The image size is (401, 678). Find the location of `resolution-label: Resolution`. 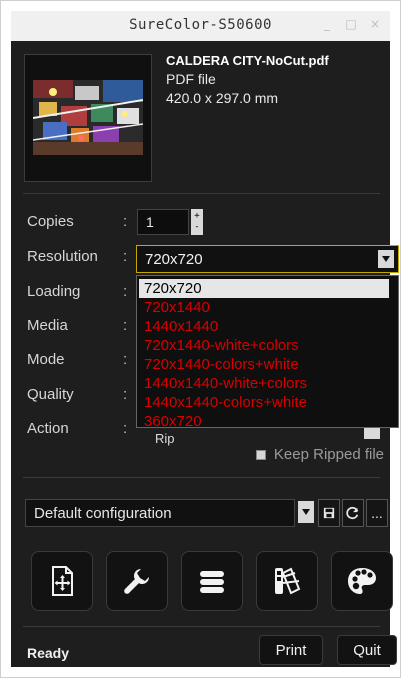

resolution-label: Resolution is located at coordinates (62, 256).